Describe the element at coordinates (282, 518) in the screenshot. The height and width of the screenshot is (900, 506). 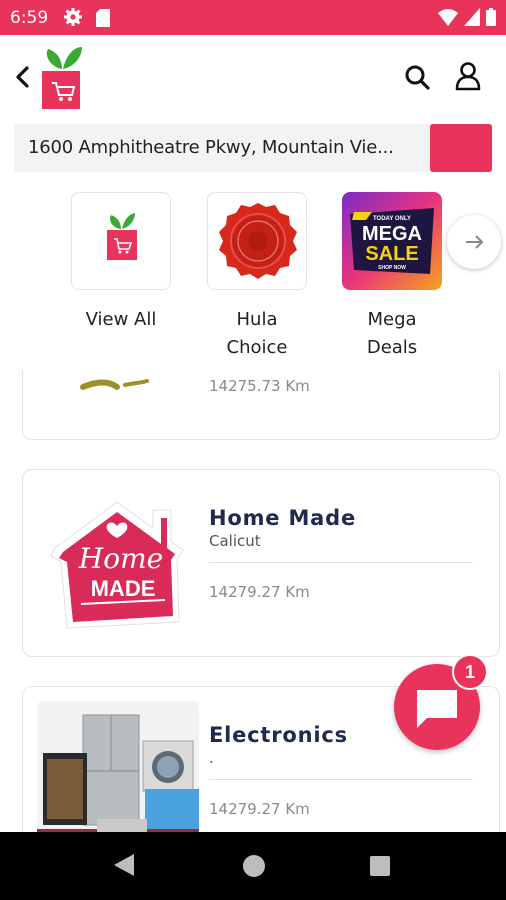
I see `store-name: Home Made` at that location.